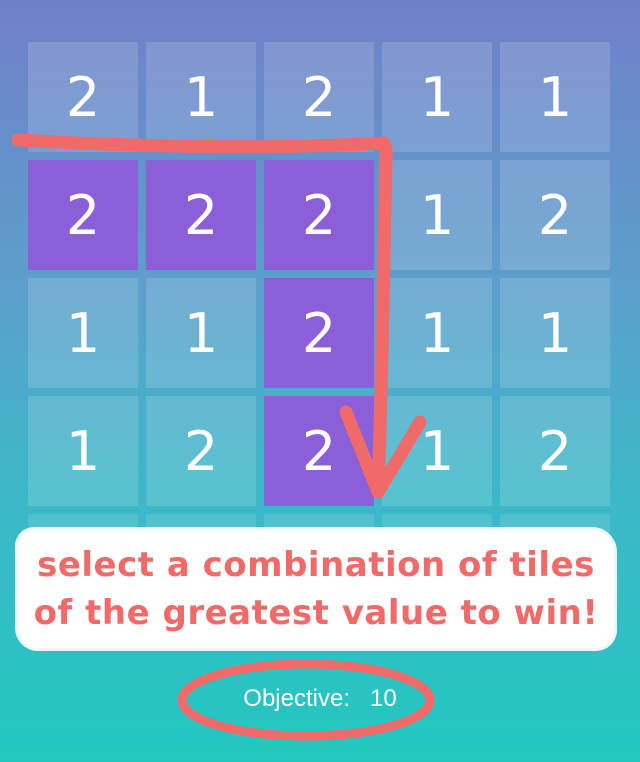 The width and height of the screenshot is (640, 762). I want to click on tile-r3-c4: 1, so click(437, 333).